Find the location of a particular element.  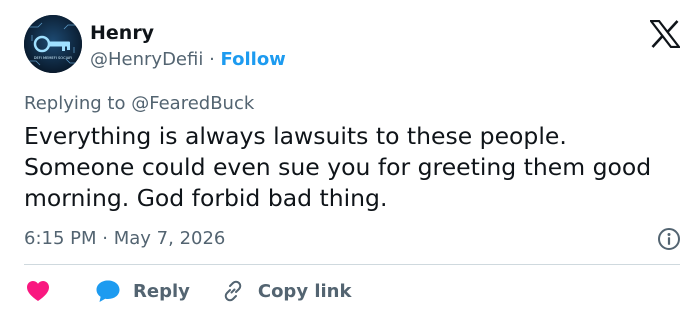

avatar: DEFI MEMEFI SOCIAFI is located at coordinates (53, 44).